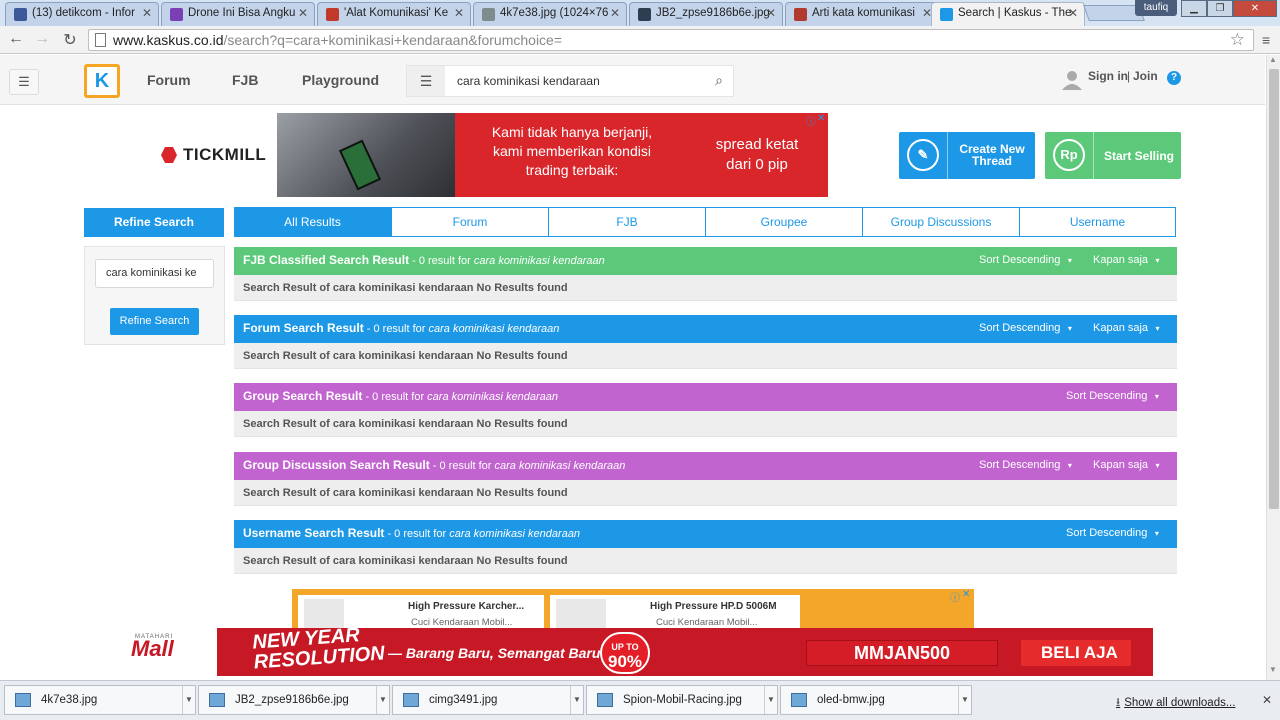 The width and height of the screenshot is (1280, 720). Describe the element at coordinates (1145, 76) in the screenshot. I see `join-link: Join` at that location.